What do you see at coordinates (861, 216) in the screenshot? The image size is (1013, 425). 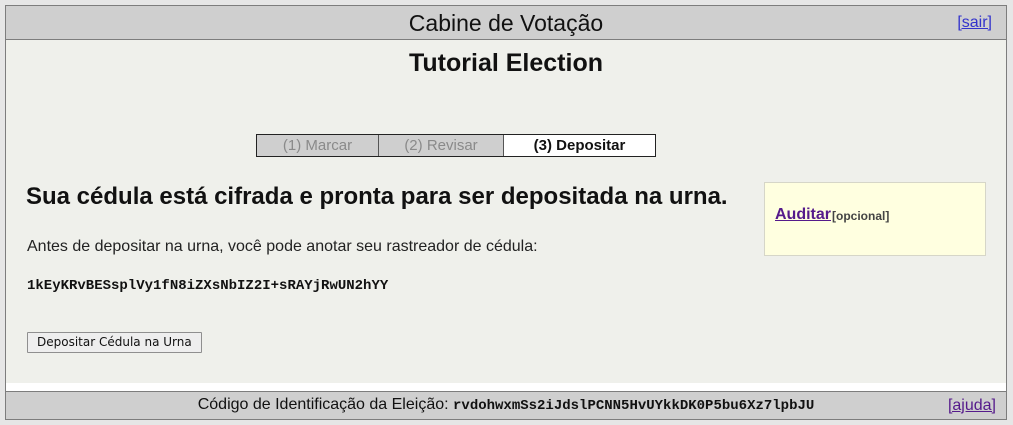 I see `audit-optional-label: [opcional]` at bounding box center [861, 216].